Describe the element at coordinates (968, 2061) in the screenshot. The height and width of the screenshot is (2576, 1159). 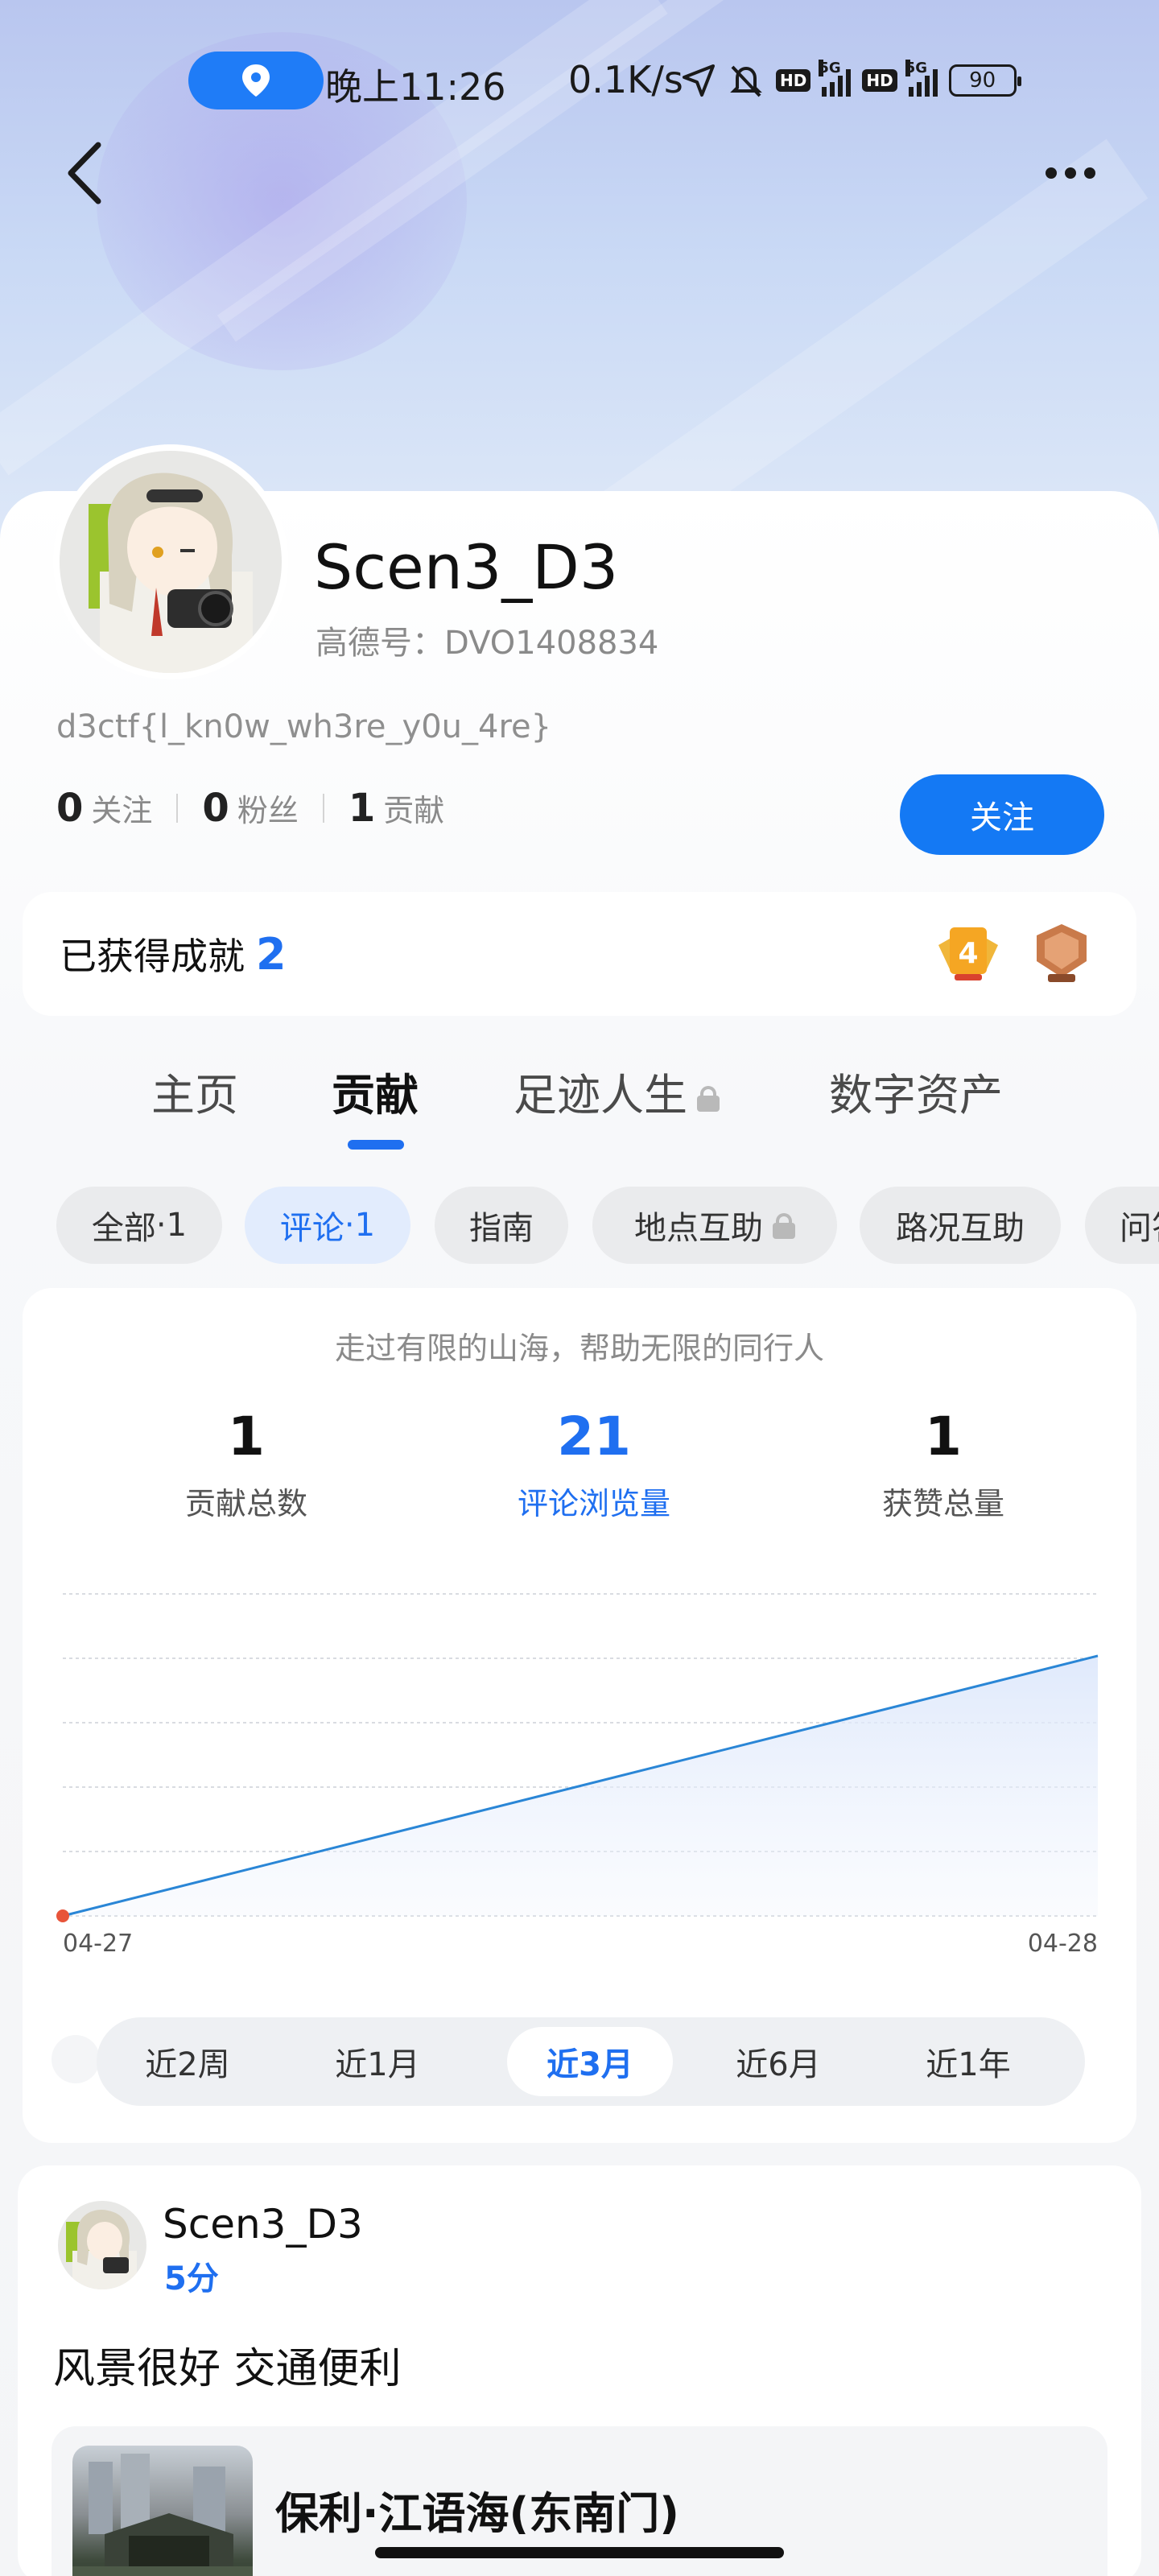
I see `range-1-year: 近1年` at that location.